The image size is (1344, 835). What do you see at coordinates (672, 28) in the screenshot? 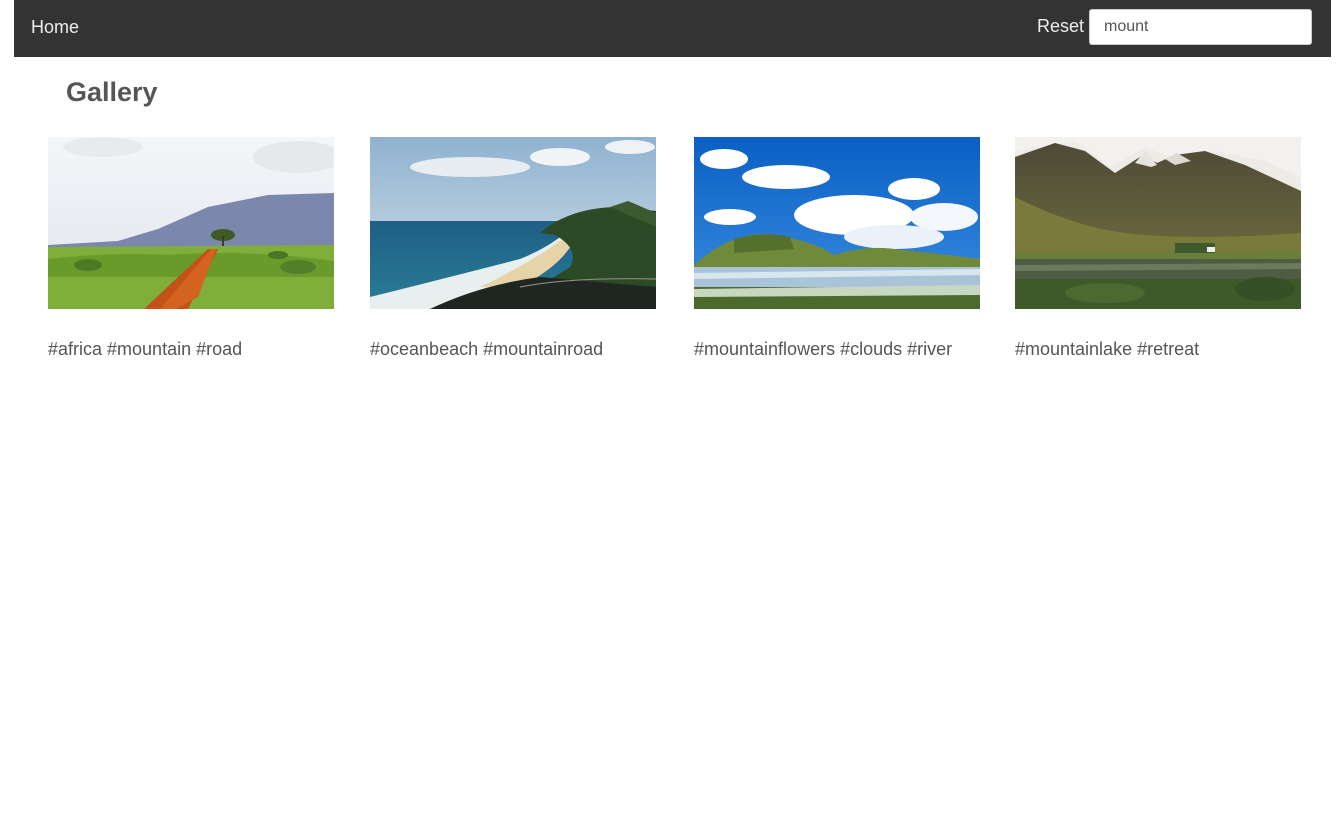
I see `top-navbar: Home Reset` at bounding box center [672, 28].